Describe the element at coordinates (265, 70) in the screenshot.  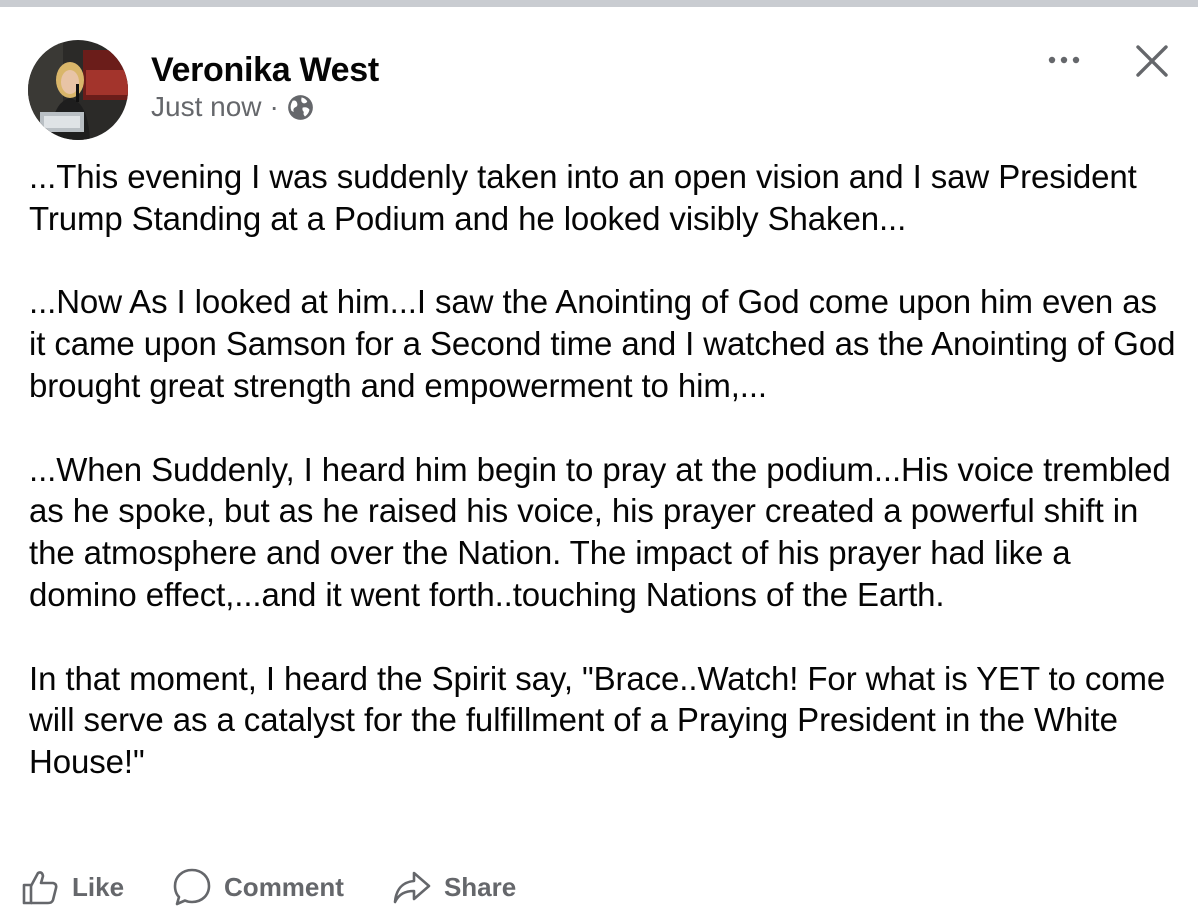
I see `author-name: Veronika West` at that location.